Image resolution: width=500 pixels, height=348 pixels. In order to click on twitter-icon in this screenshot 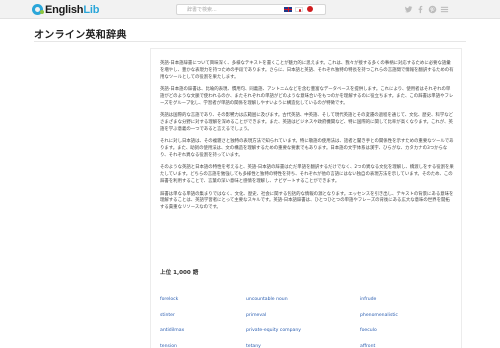, I will do `click(408, 9)`.